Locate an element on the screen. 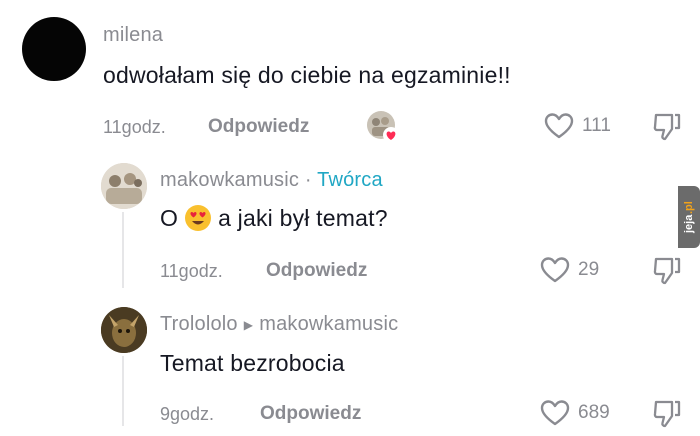  comment-time: 9godz. is located at coordinates (187, 414).